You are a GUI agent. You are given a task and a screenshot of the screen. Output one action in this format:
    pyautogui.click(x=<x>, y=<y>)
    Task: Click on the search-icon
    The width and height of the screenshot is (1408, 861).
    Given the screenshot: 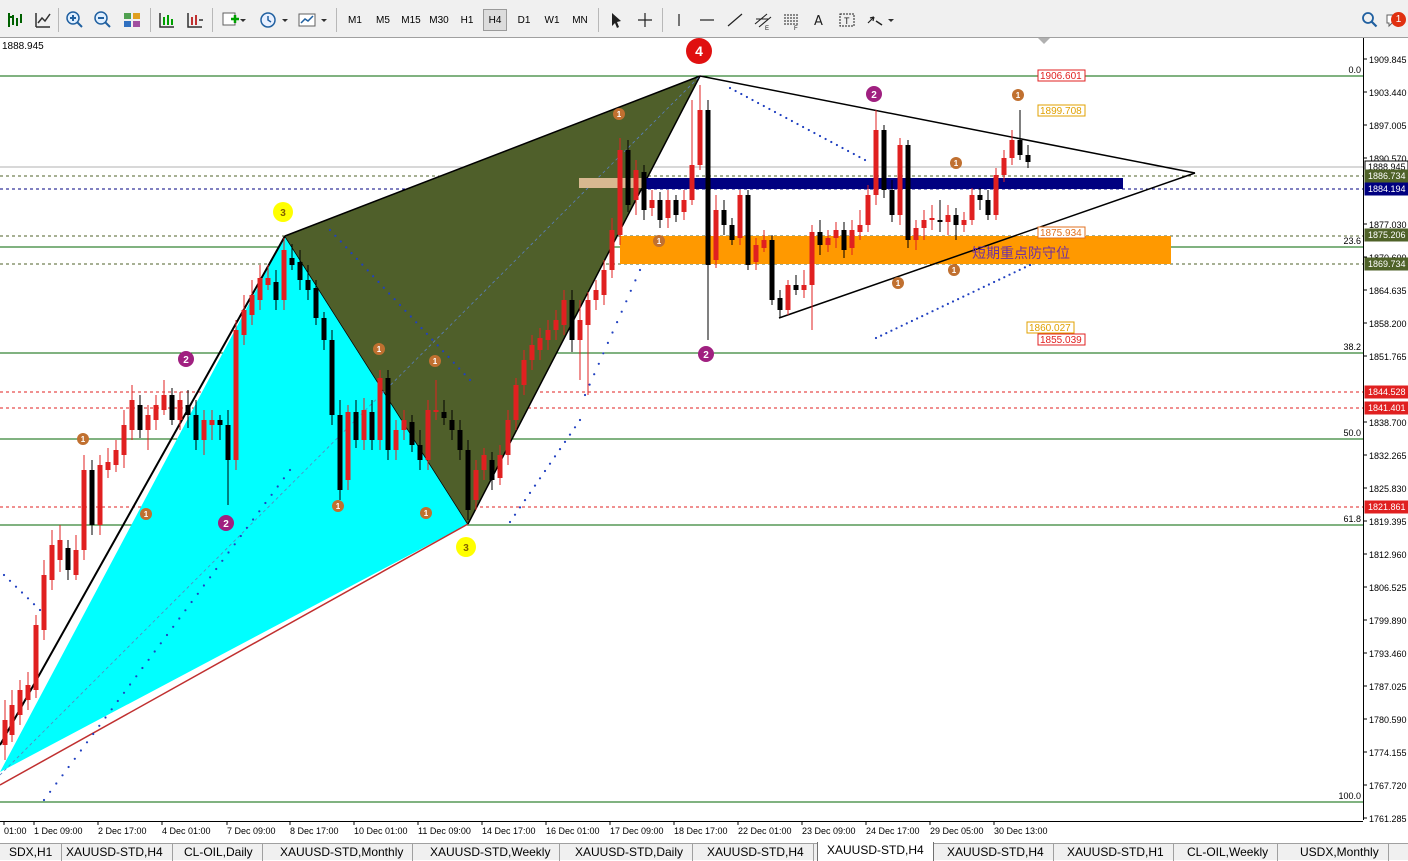 What is the action you would take?
    pyautogui.click(x=1370, y=20)
    